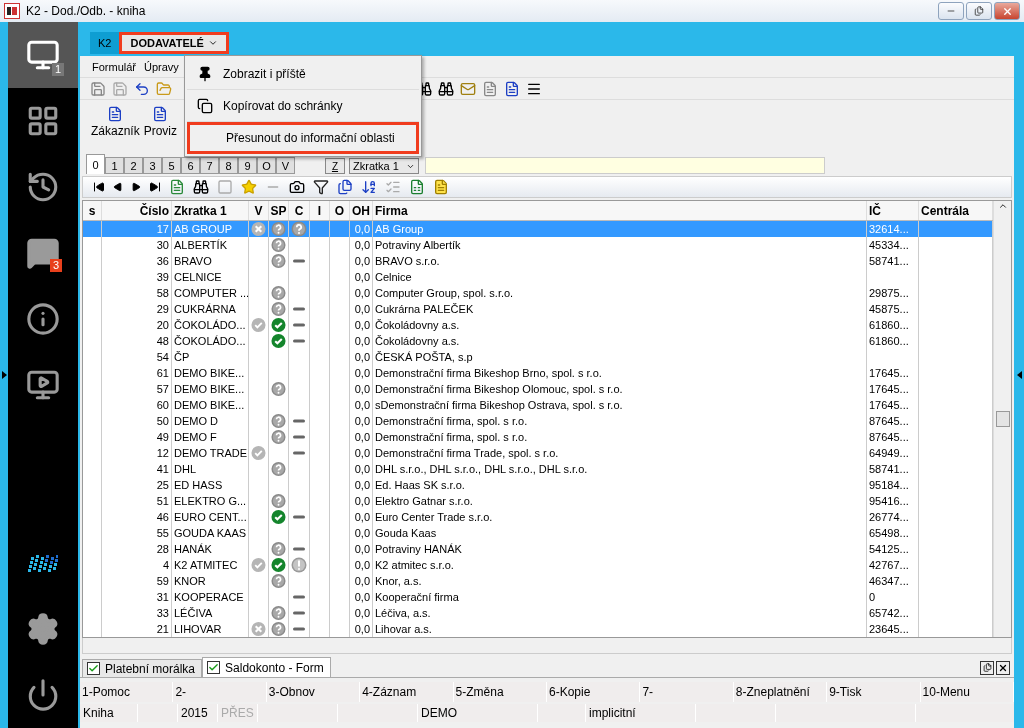  What do you see at coordinates (299, 210) in the screenshot?
I see `column-header: C` at bounding box center [299, 210].